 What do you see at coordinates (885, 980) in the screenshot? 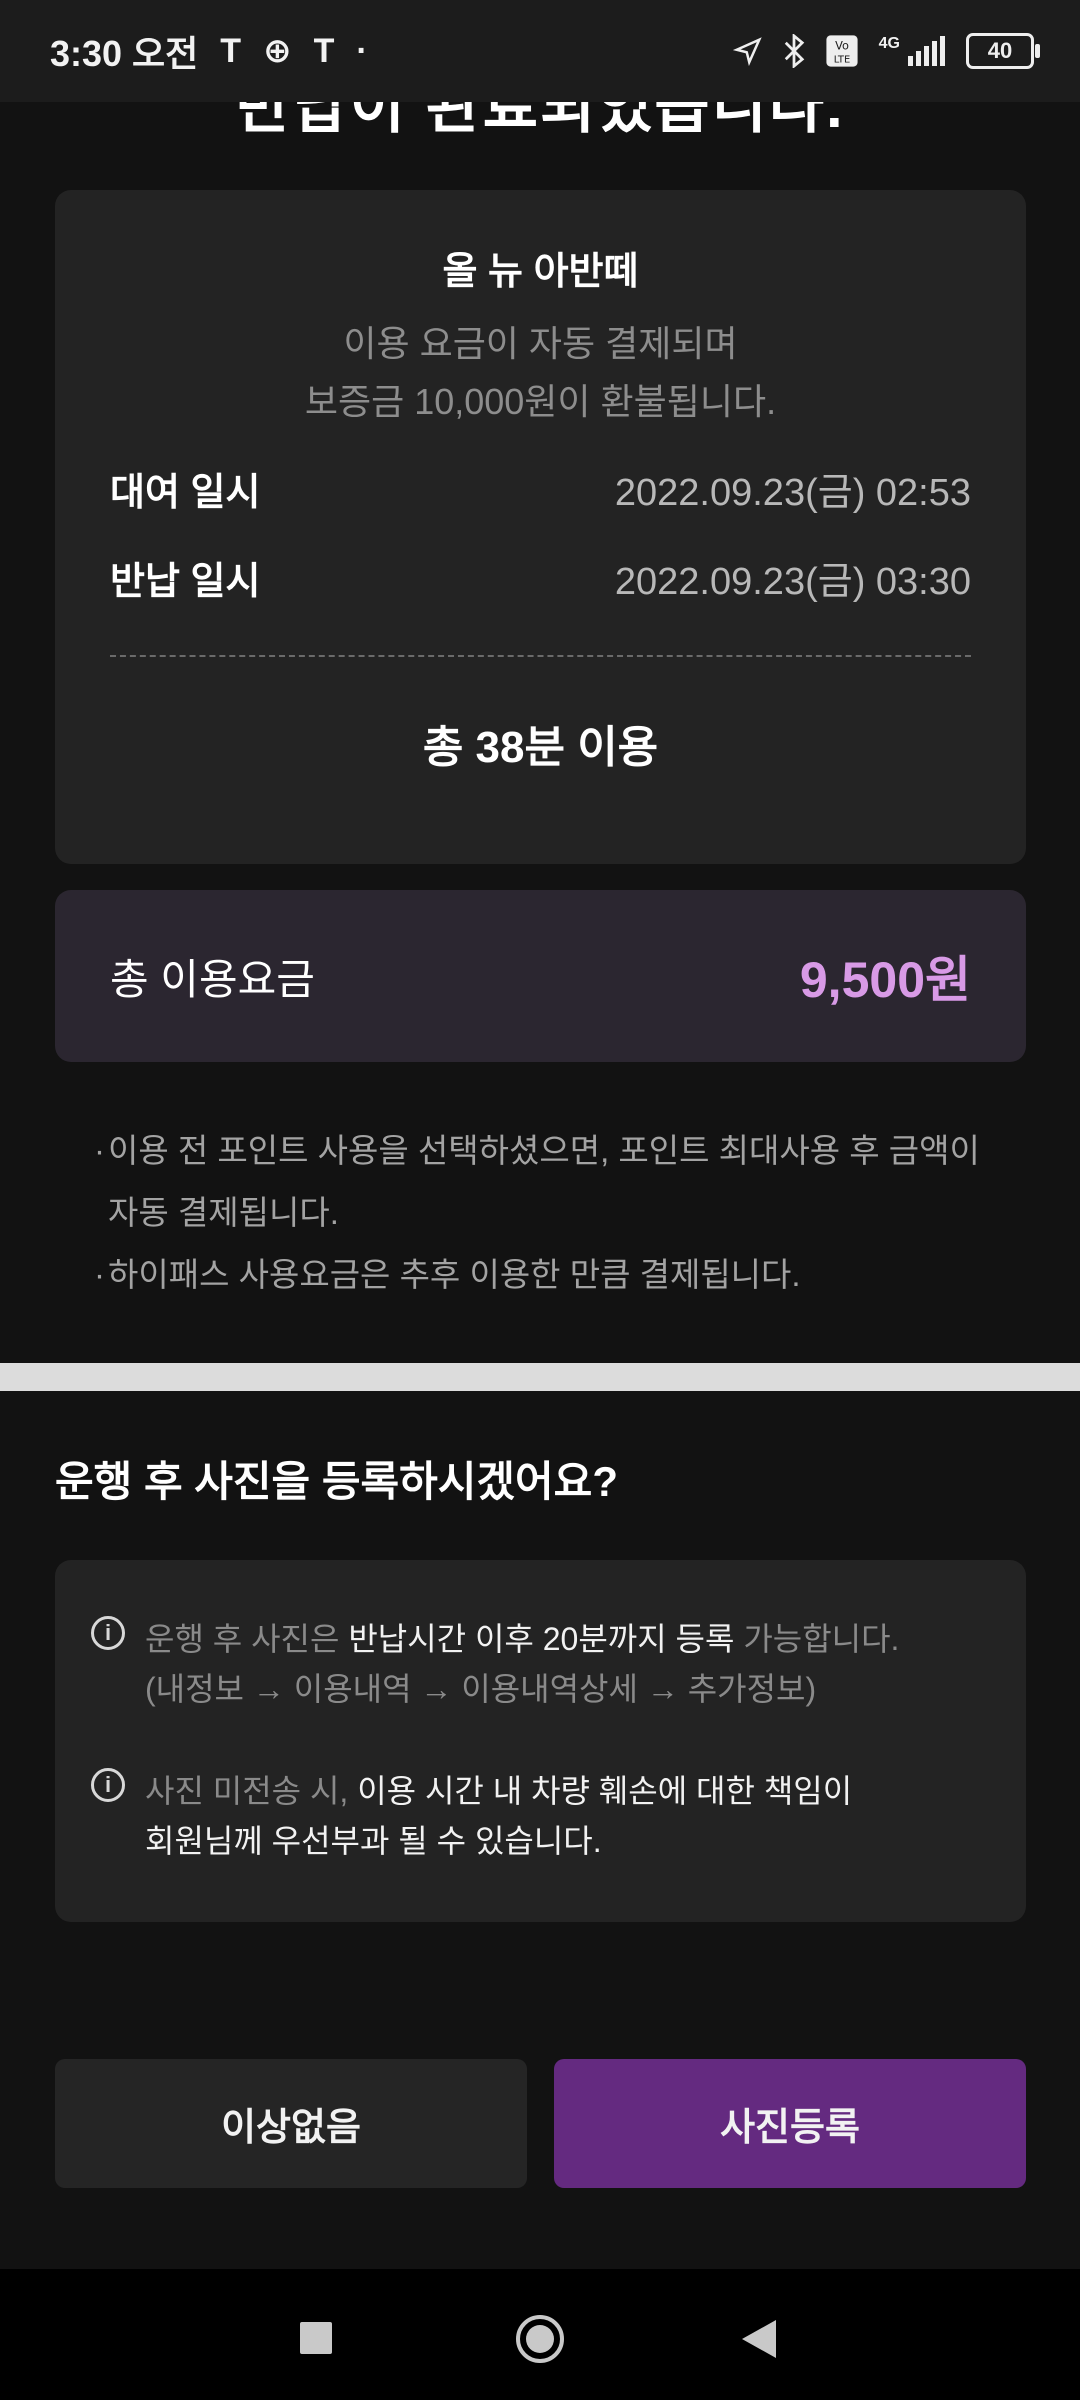
I see `total-fee-value: 9,500원` at bounding box center [885, 980].